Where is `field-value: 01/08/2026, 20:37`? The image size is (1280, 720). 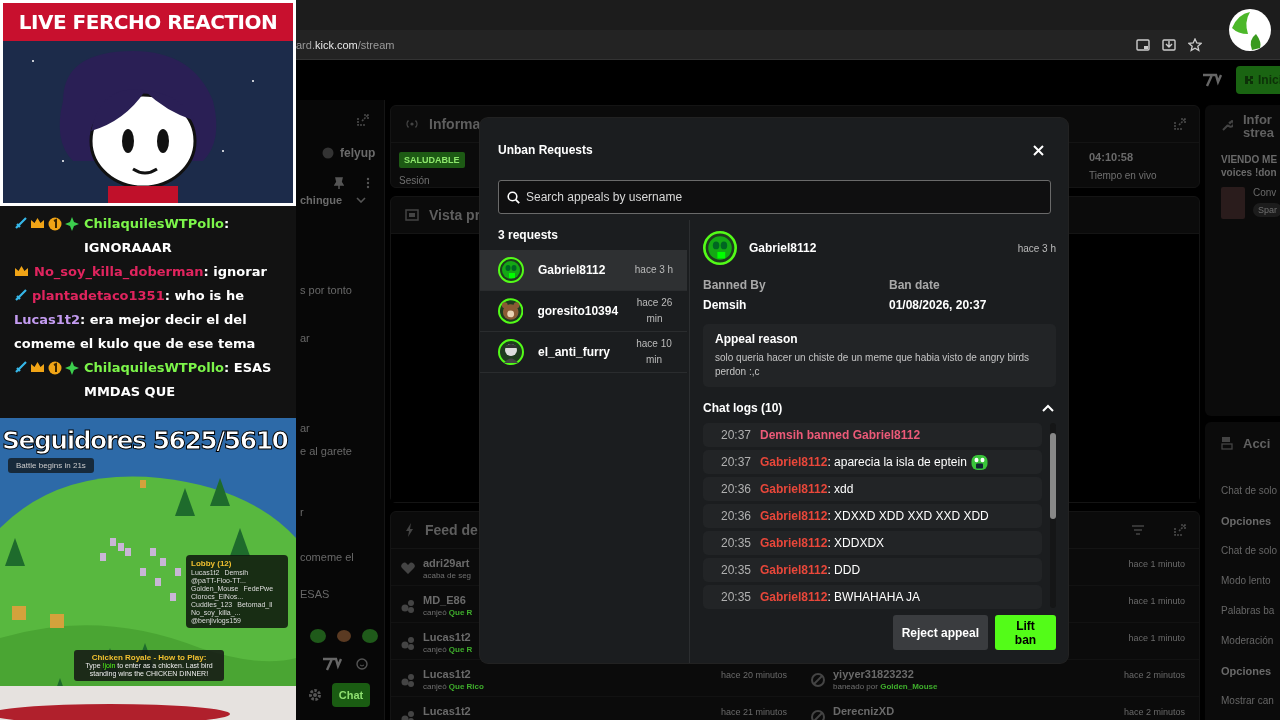 field-value: 01/08/2026, 20:37 is located at coordinates (938, 305).